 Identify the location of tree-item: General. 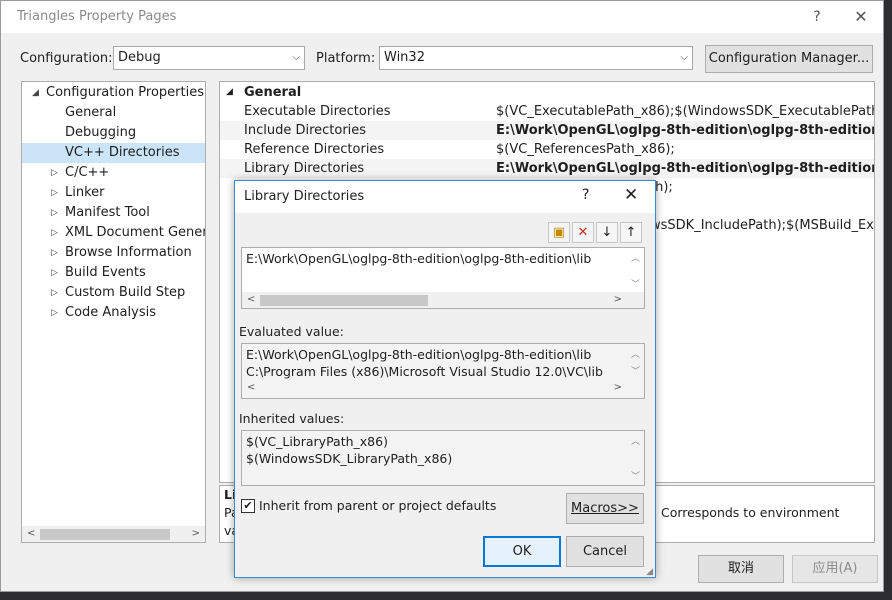
(113, 113).